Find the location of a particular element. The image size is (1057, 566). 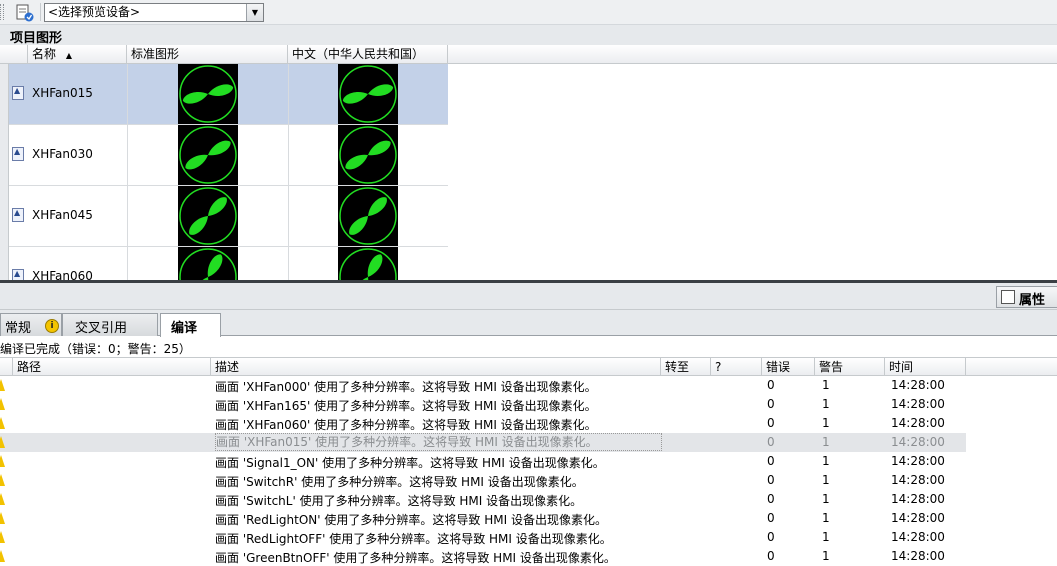

info-icon: i is located at coordinates (52, 326).